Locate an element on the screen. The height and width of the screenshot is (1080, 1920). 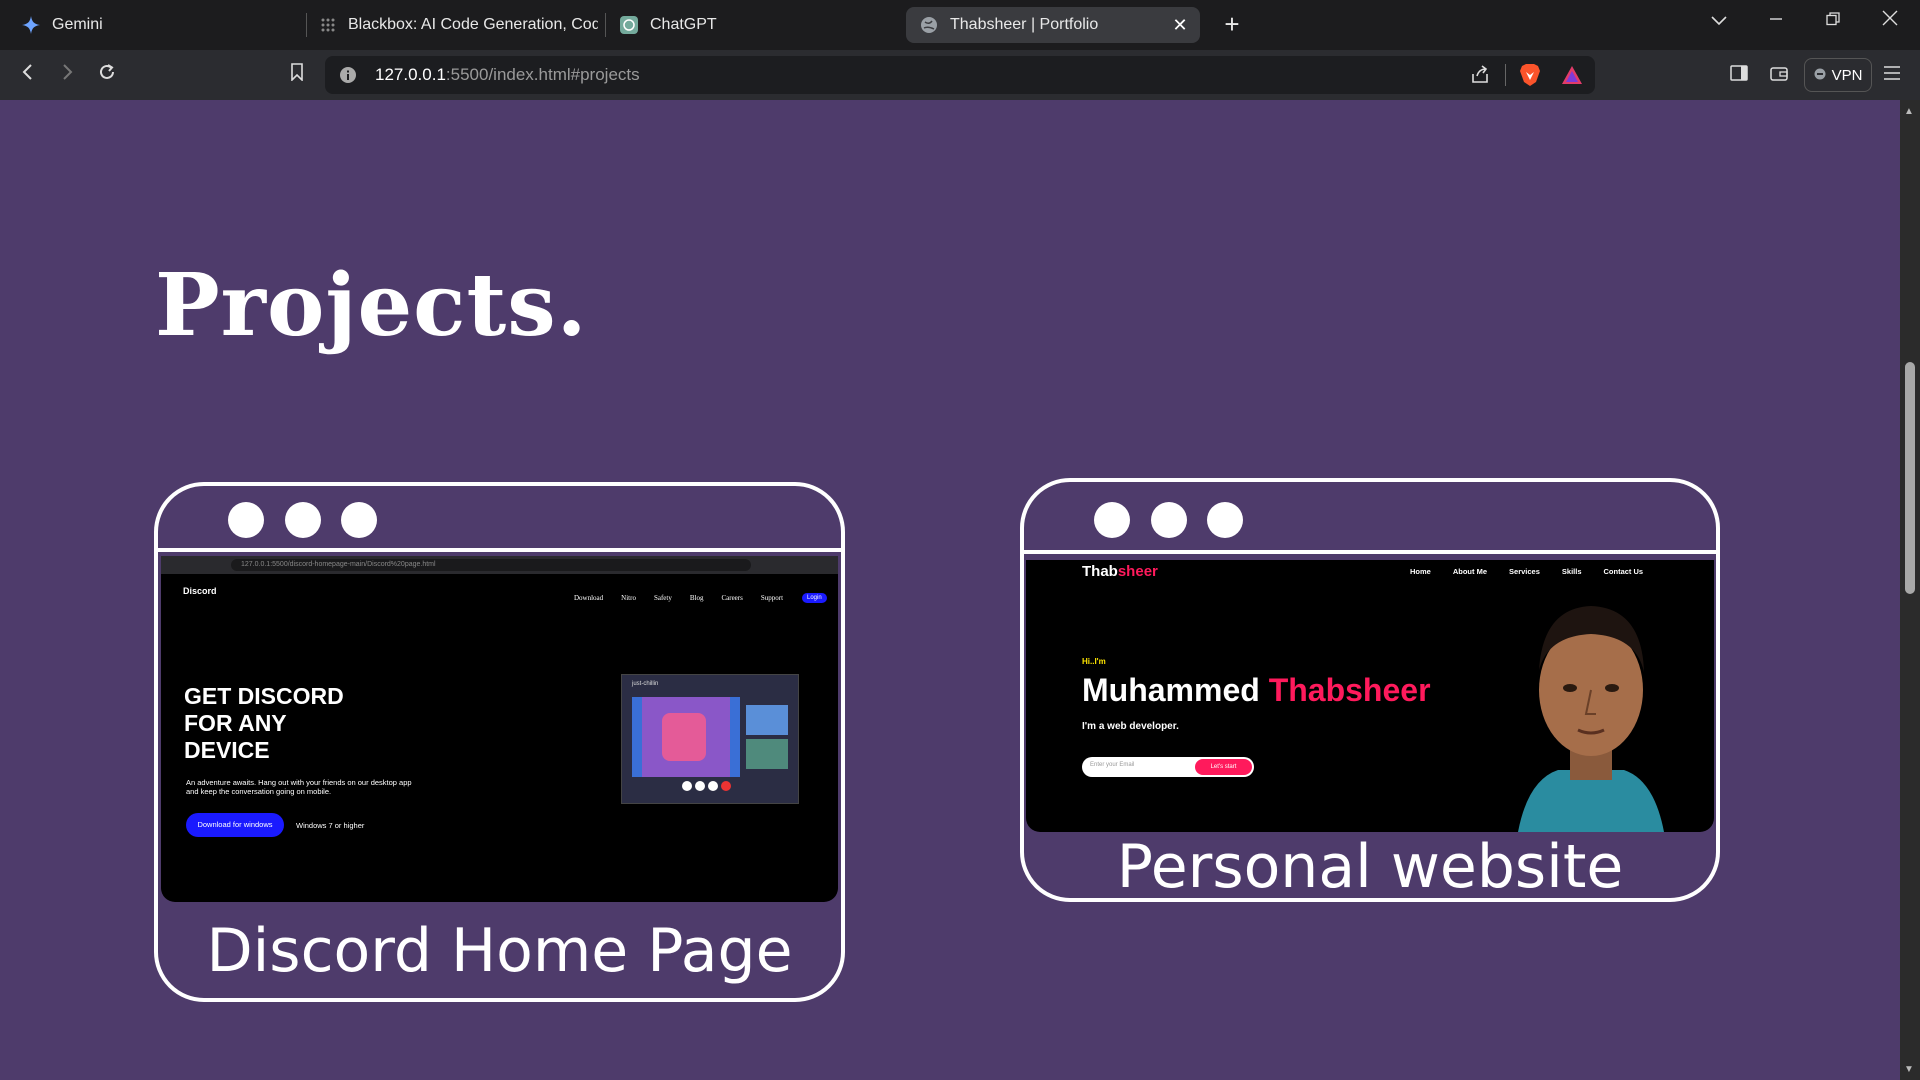
preview-login: Login is located at coordinates (814, 598).